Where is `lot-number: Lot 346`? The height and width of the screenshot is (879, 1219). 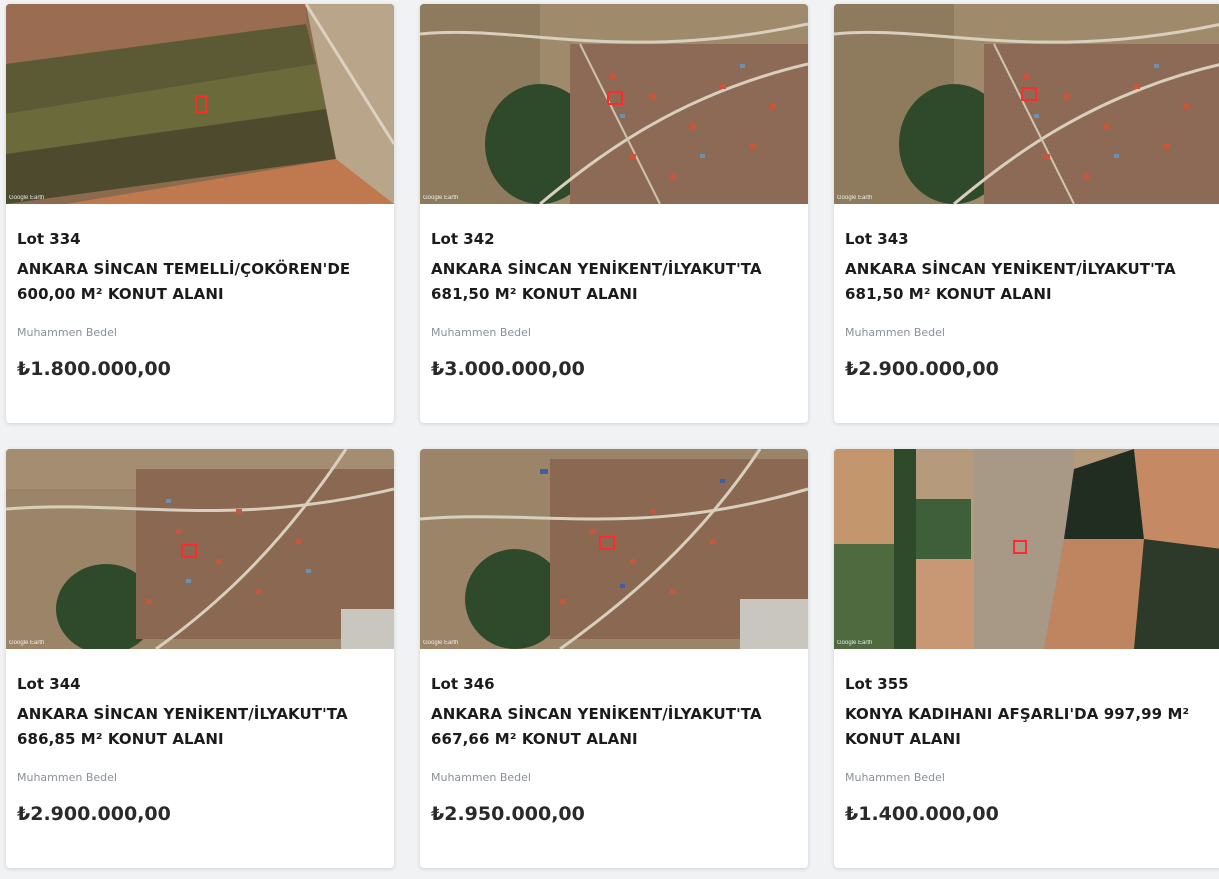
lot-number: Lot 346 is located at coordinates (463, 684).